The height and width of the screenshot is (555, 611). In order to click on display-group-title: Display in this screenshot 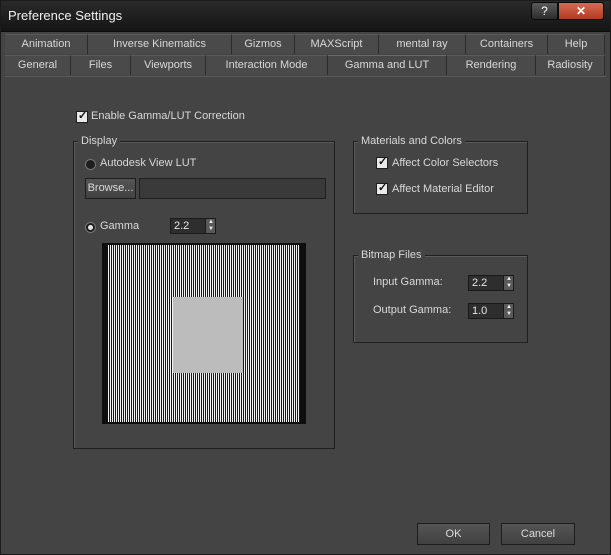, I will do `click(99, 141)`.